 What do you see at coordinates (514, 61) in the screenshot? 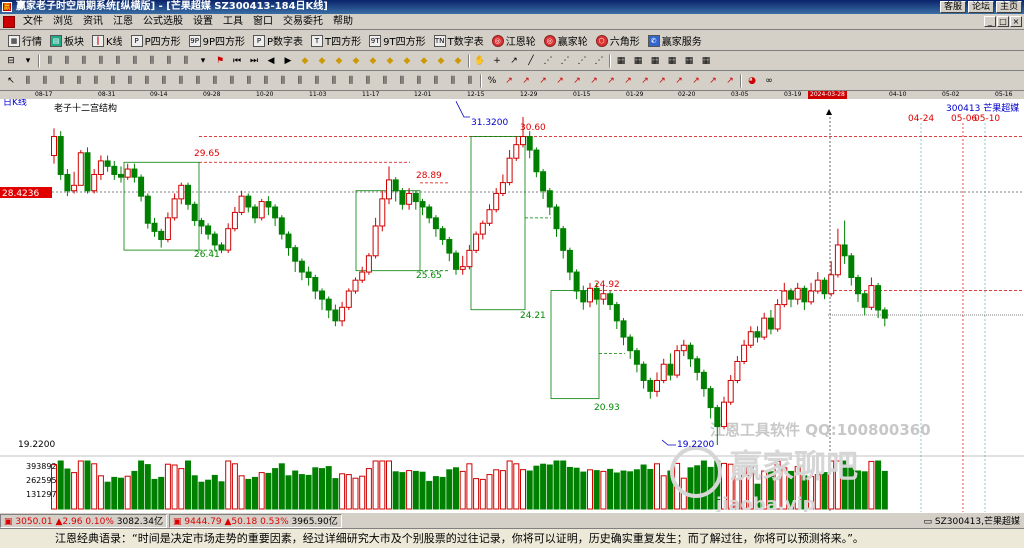
I see `arrow-up-right-icon: ↗` at bounding box center [514, 61].